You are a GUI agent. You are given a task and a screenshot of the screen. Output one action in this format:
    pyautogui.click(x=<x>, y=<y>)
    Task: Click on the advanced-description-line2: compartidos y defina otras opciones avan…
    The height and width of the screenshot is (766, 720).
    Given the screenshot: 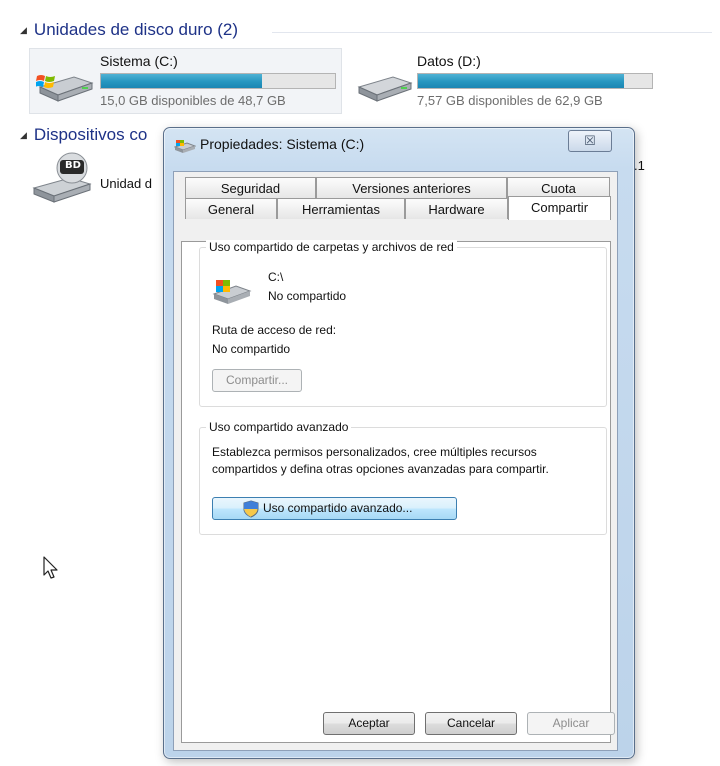 What is the action you would take?
    pyautogui.click(x=380, y=469)
    